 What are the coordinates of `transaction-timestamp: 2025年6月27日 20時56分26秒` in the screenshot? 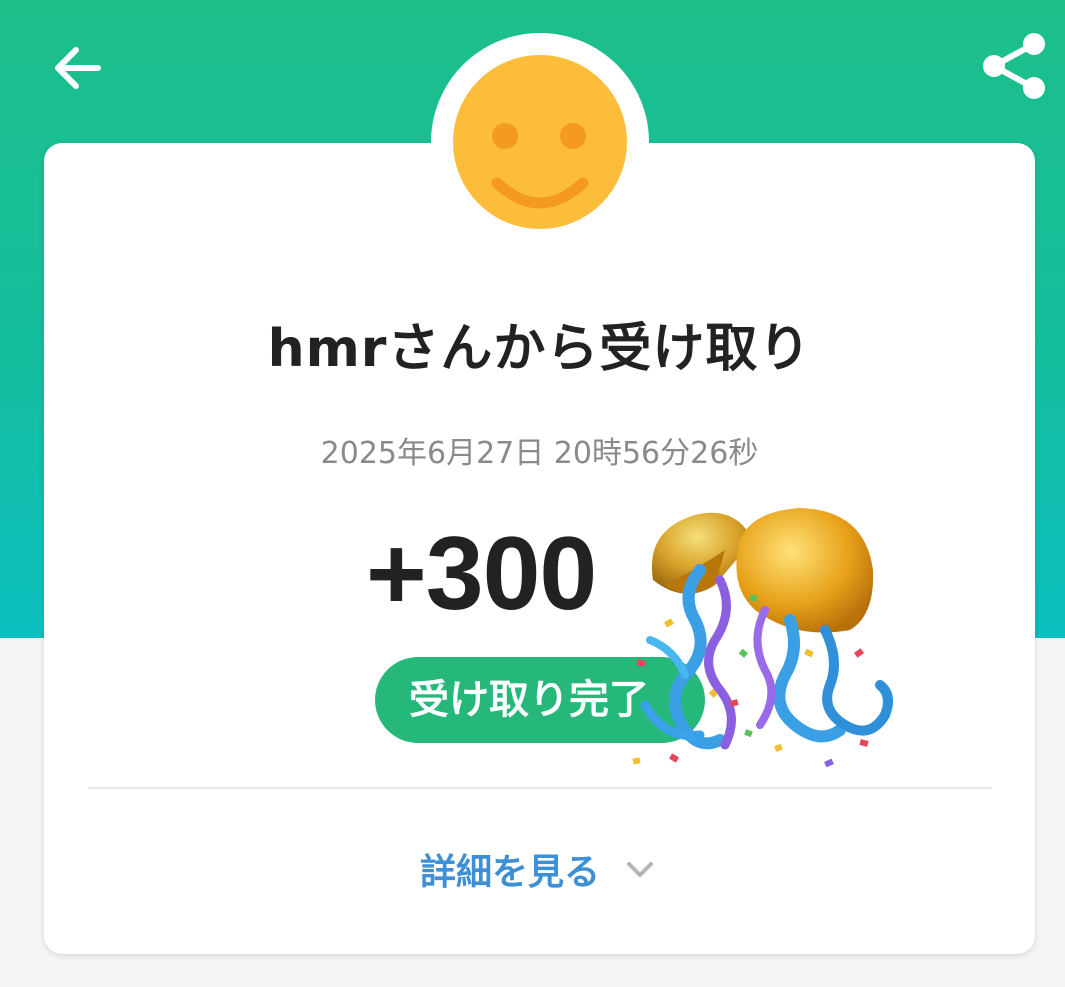 It's located at (539, 453).